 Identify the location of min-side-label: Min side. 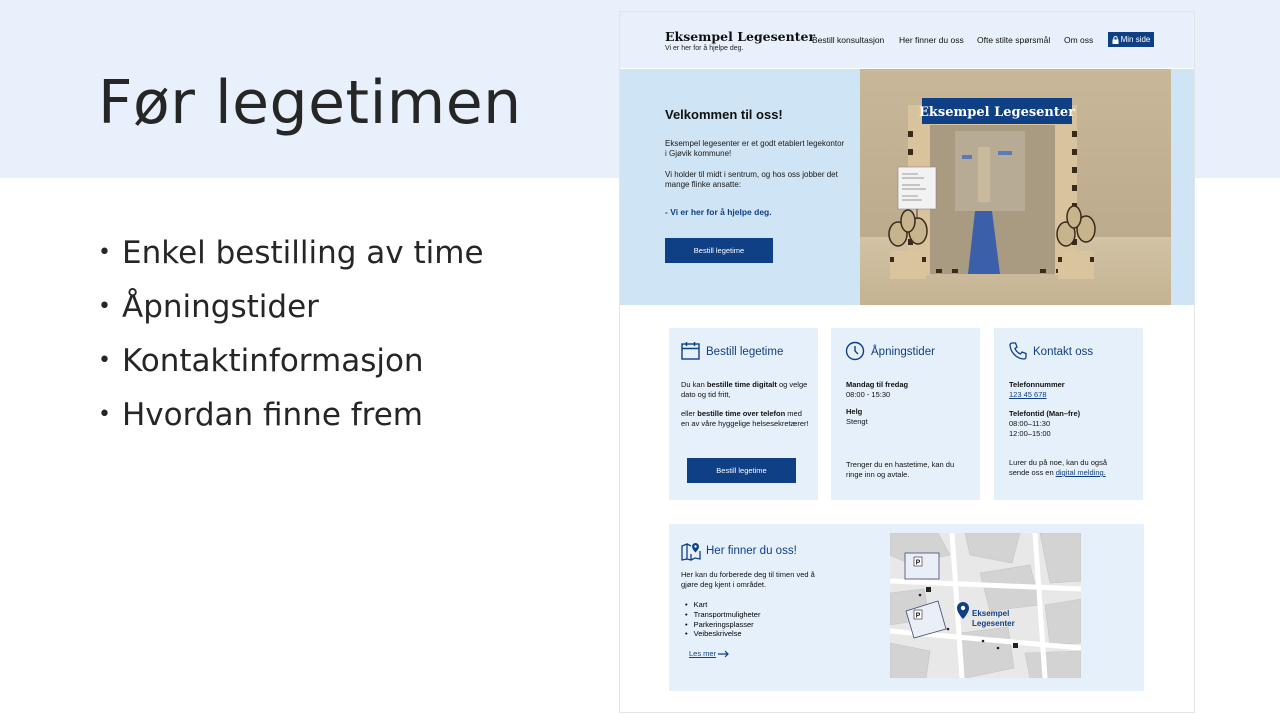
(1135, 39).